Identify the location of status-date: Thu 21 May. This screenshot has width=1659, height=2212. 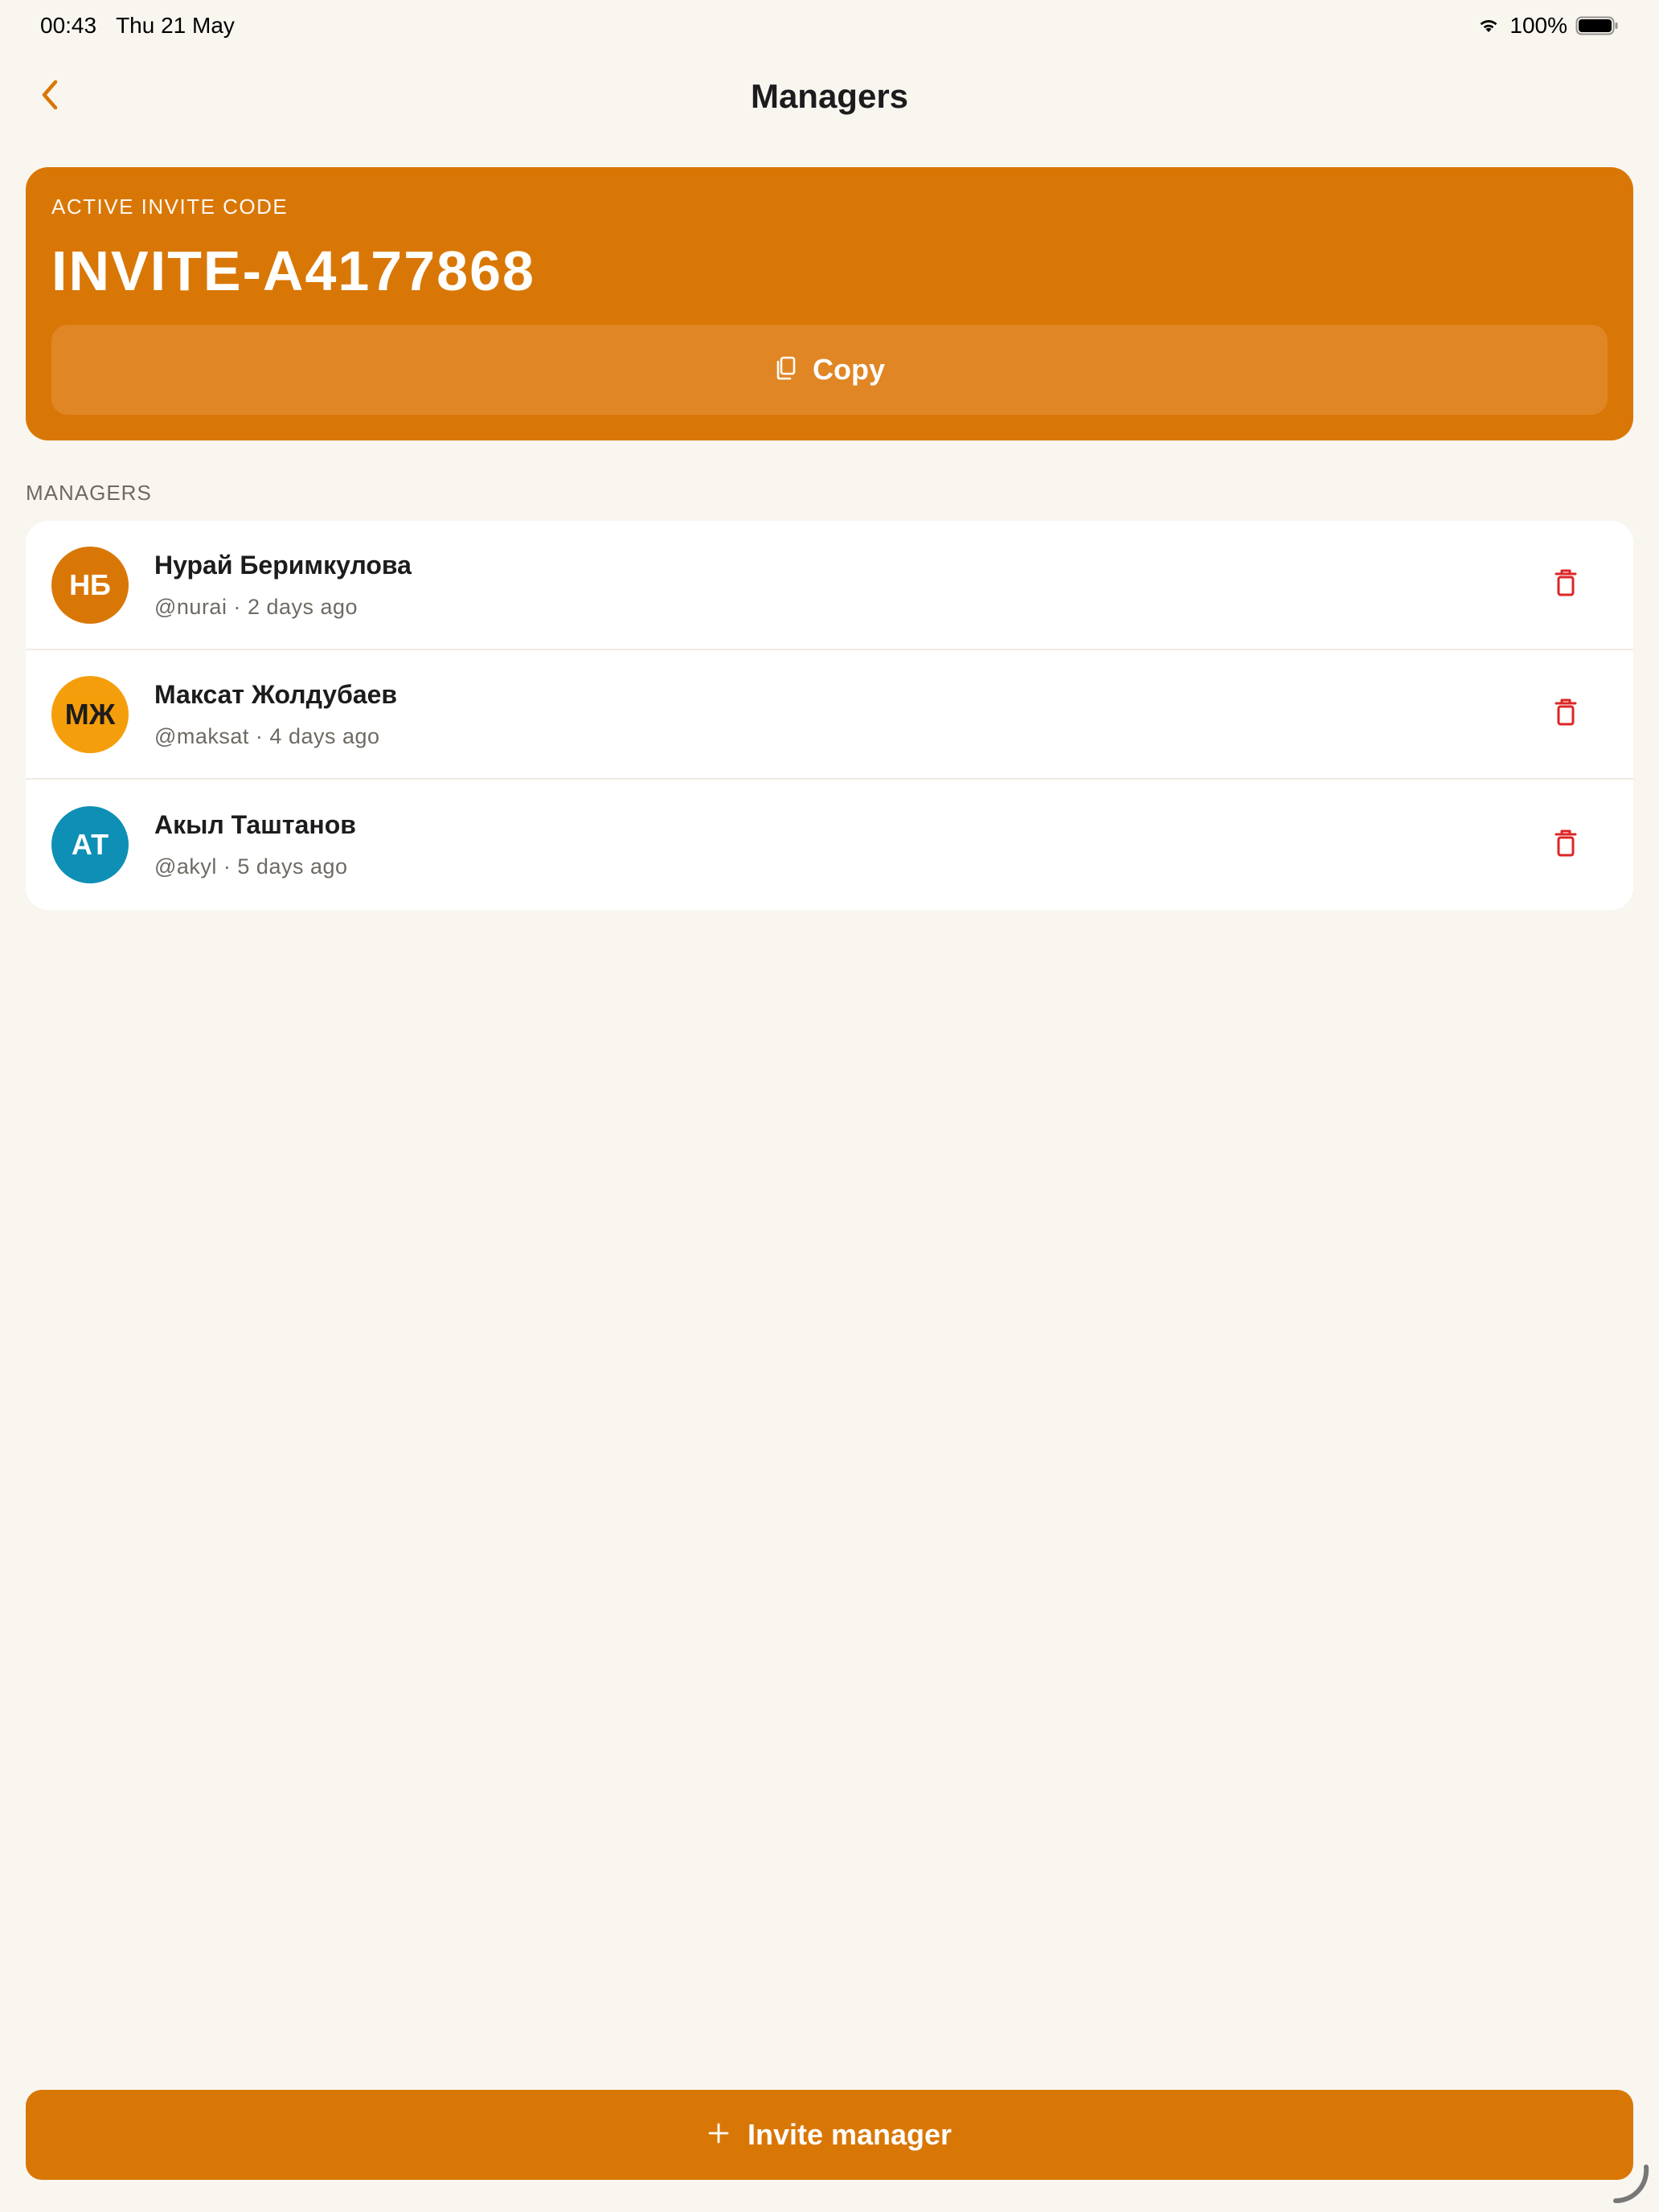
(175, 25).